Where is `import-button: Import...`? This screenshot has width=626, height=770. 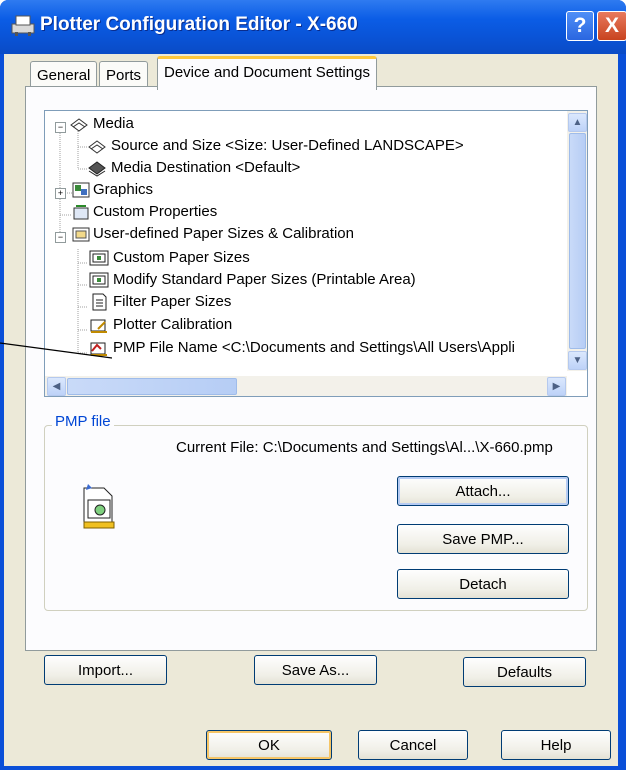
import-button: Import... is located at coordinates (105, 670).